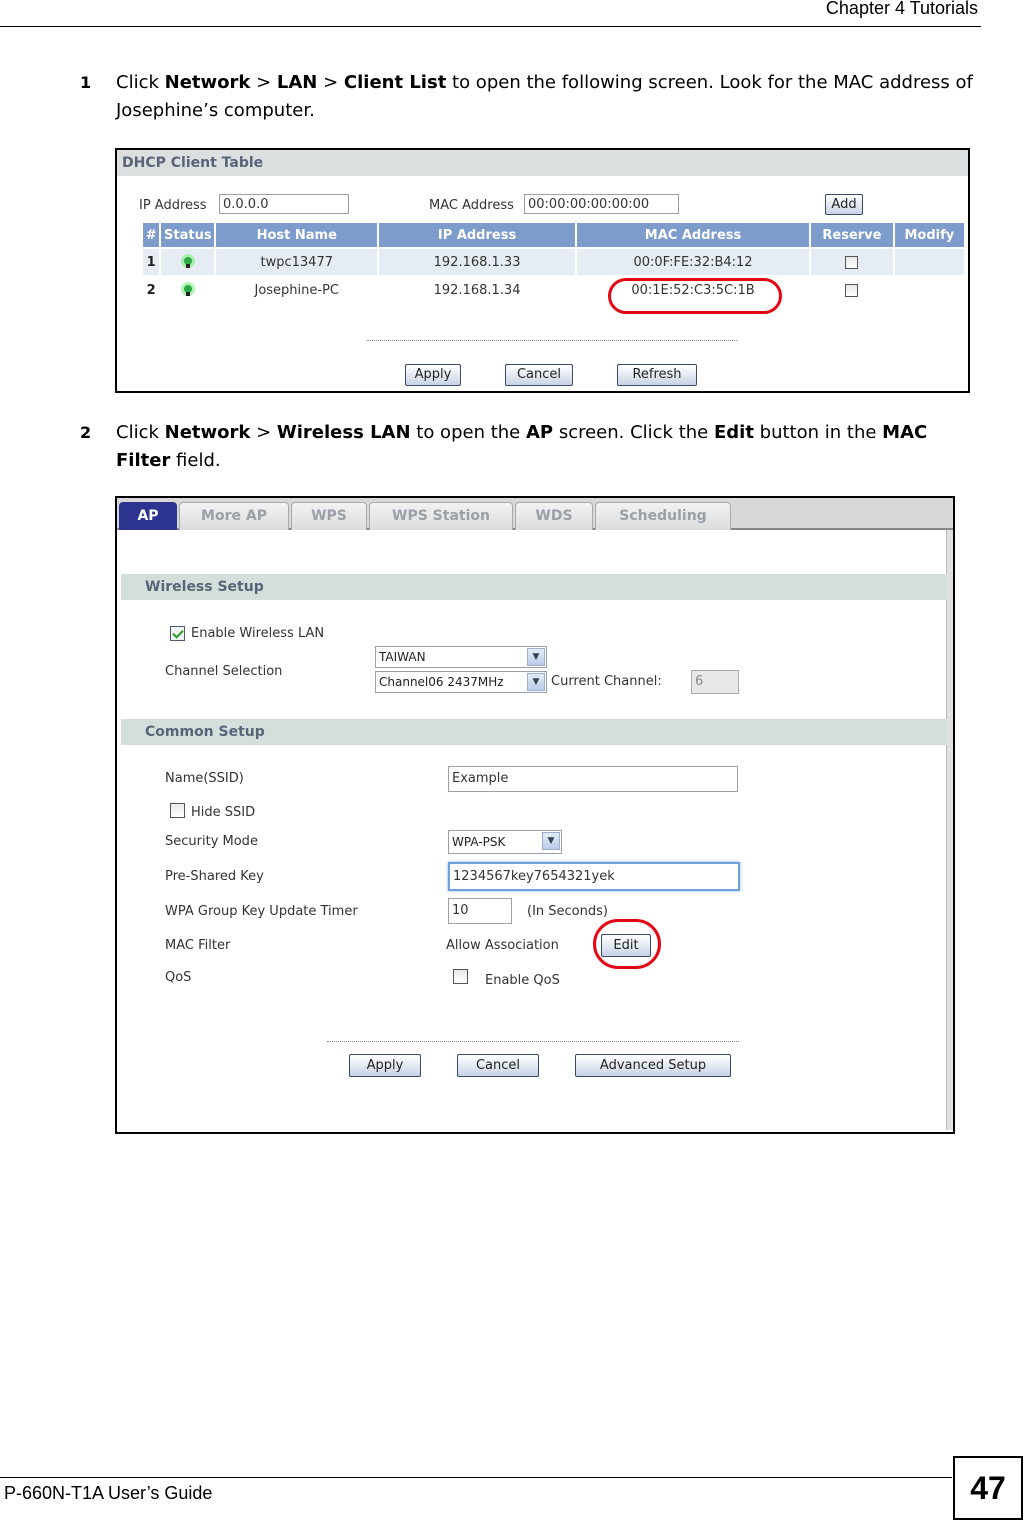 The image size is (1028, 1524). What do you see at coordinates (601, 204) in the screenshot?
I see `mac-address-input: 00:00:00:00:00:00` at bounding box center [601, 204].